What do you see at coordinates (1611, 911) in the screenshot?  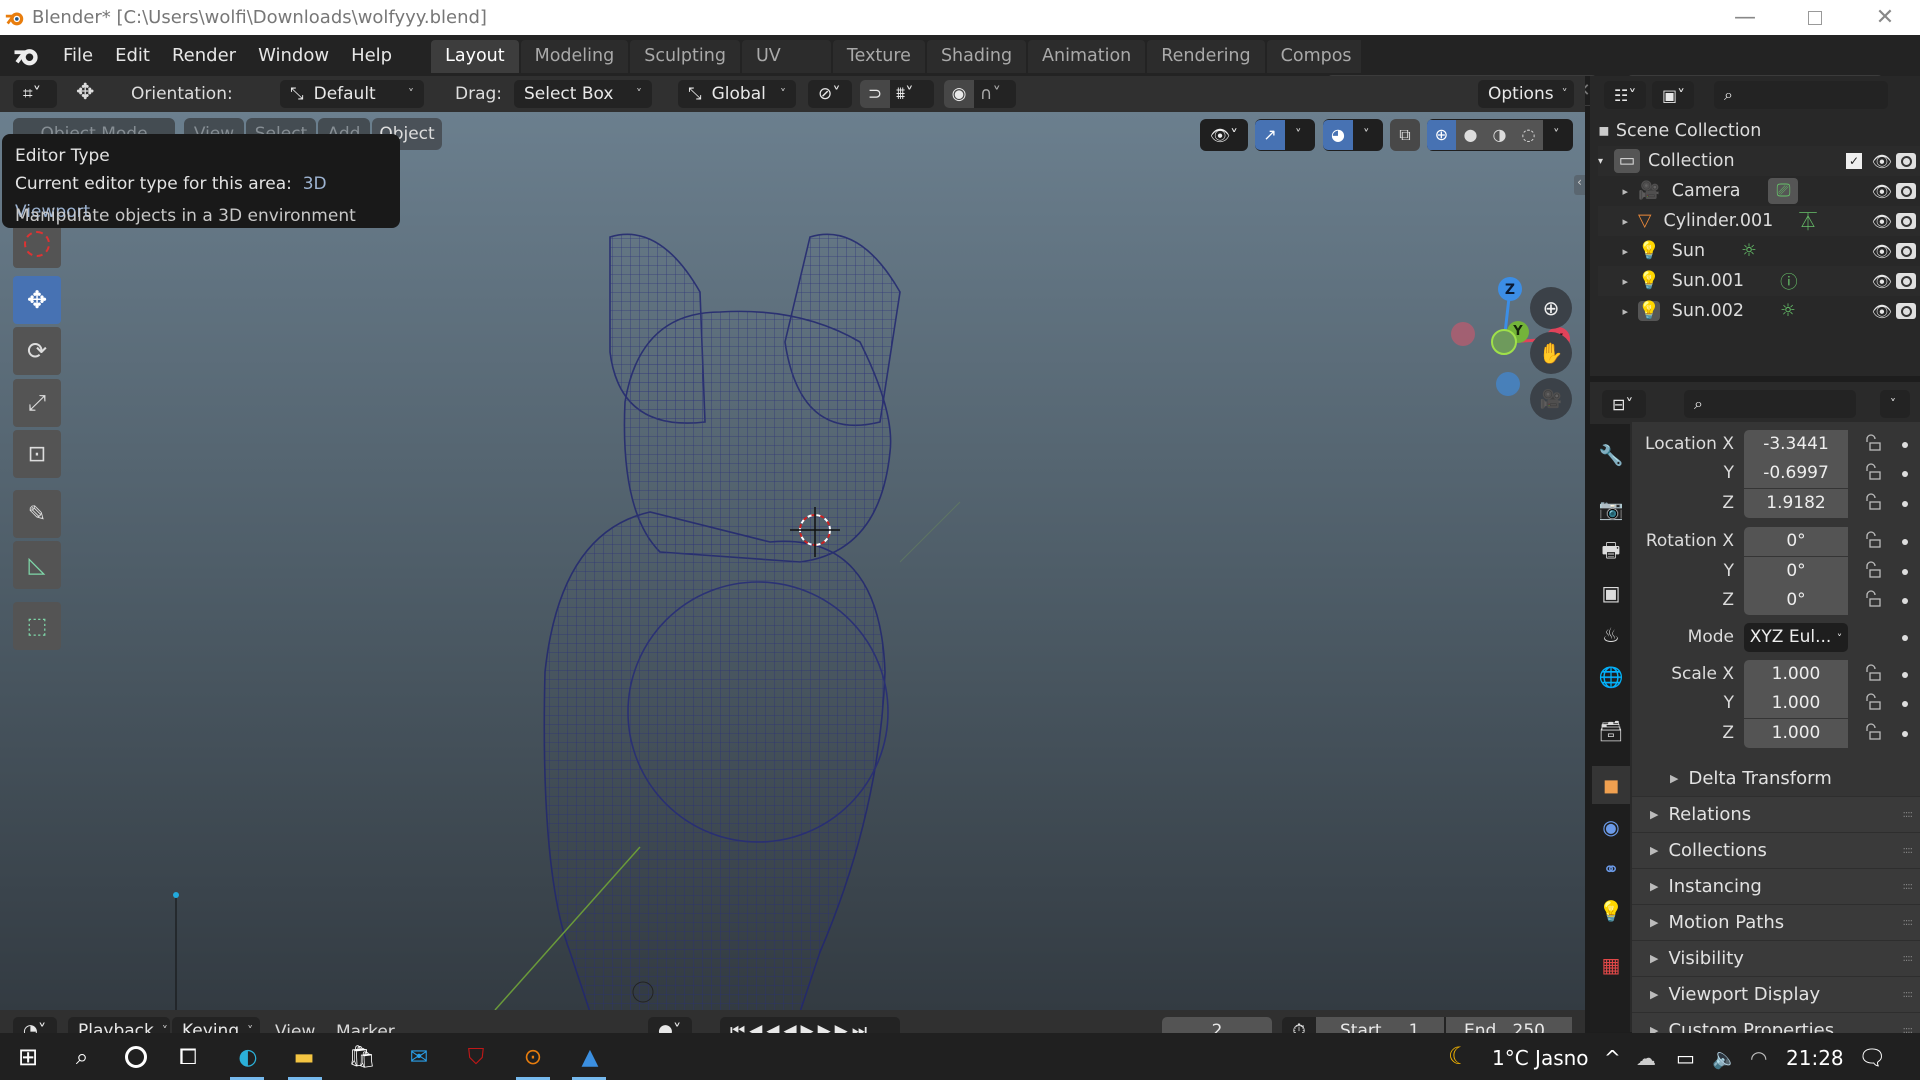 I see `tab-object-data: 💡` at bounding box center [1611, 911].